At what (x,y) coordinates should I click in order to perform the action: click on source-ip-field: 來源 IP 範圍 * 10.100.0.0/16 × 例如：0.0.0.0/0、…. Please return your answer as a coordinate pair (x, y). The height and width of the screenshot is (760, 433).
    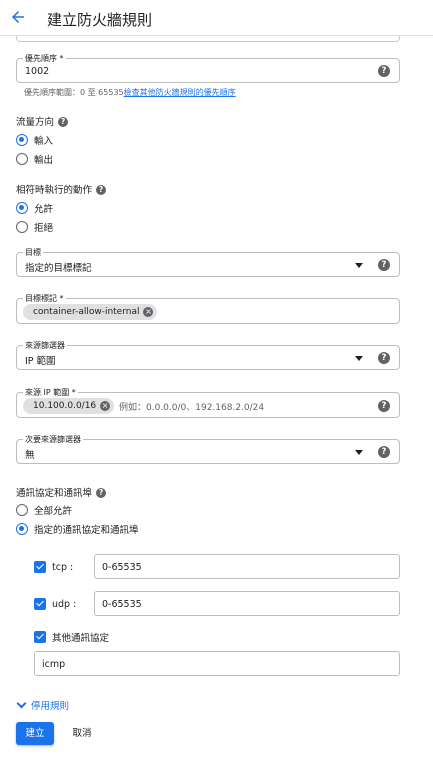
    Looking at the image, I should click on (208, 402).